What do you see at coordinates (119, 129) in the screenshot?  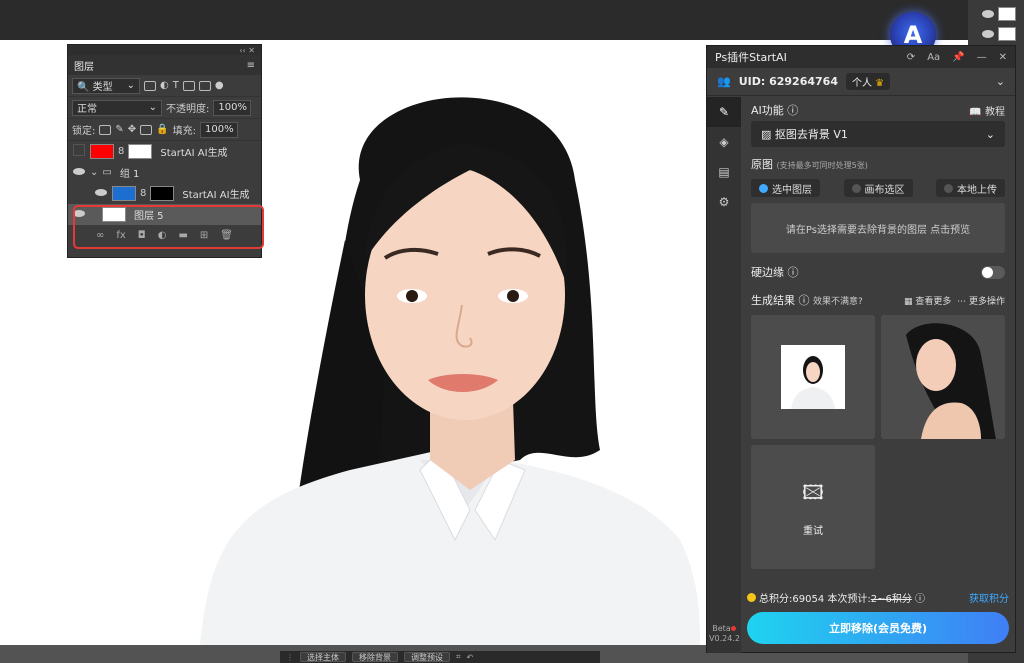 I see `brush-icon: ✎` at bounding box center [119, 129].